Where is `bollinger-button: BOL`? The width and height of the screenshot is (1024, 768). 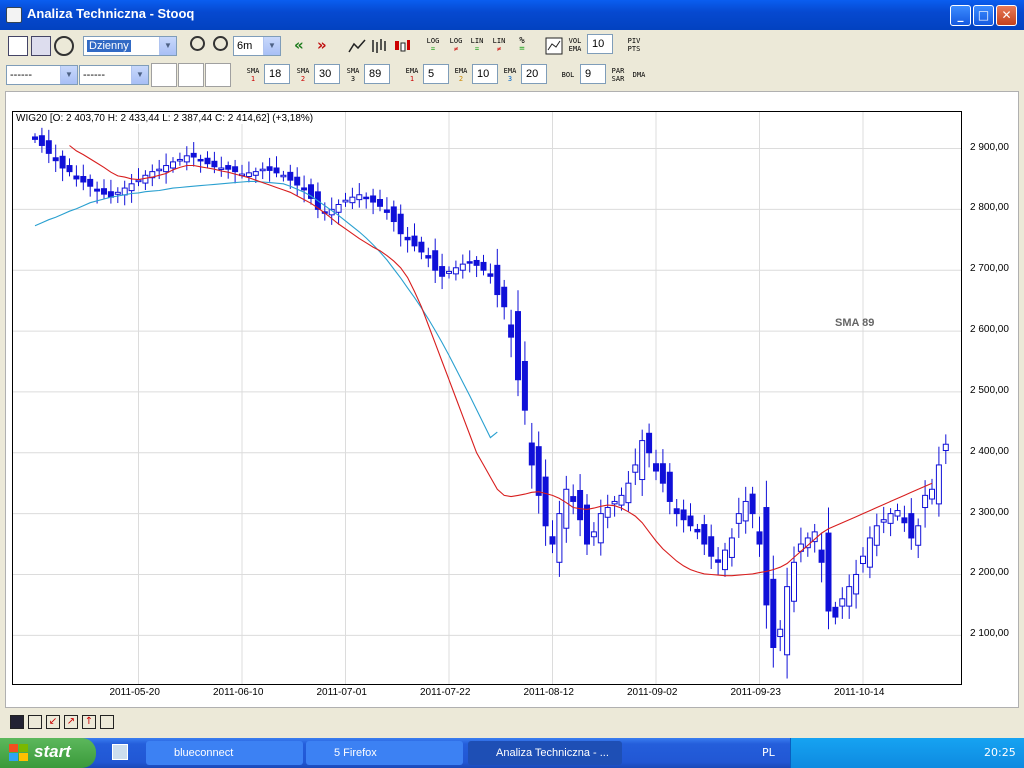 bollinger-button: BOL is located at coordinates (568, 75).